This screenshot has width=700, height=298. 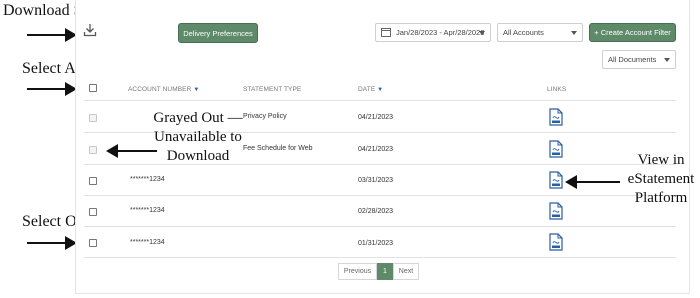 I want to click on statement-date: 01/31/2023, so click(x=376, y=243).